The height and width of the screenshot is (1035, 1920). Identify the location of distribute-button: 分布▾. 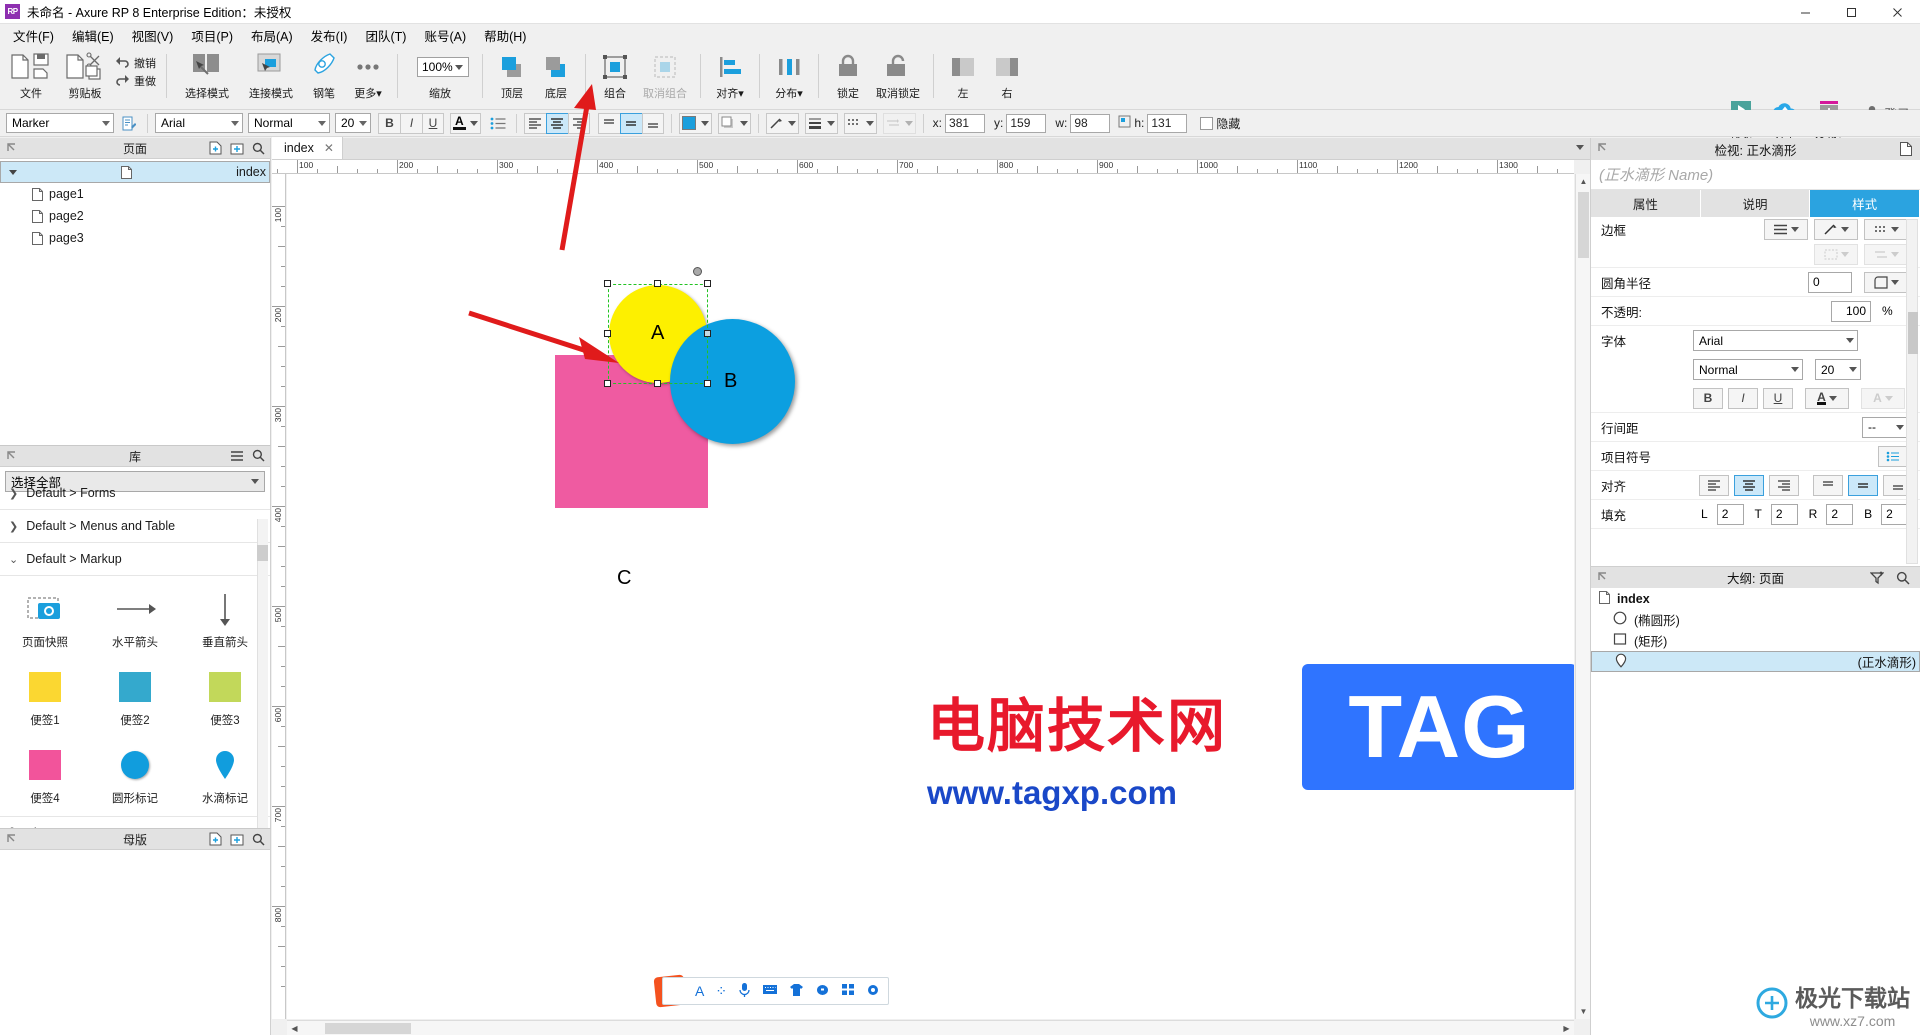
(789, 76).